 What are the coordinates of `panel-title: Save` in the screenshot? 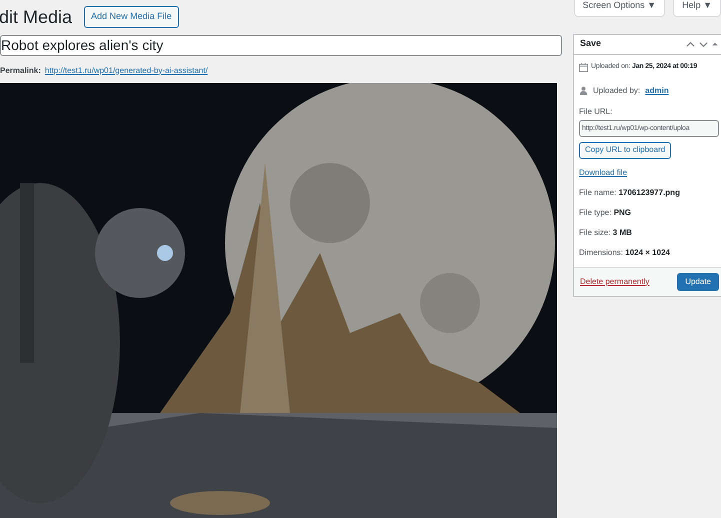 It's located at (591, 43).